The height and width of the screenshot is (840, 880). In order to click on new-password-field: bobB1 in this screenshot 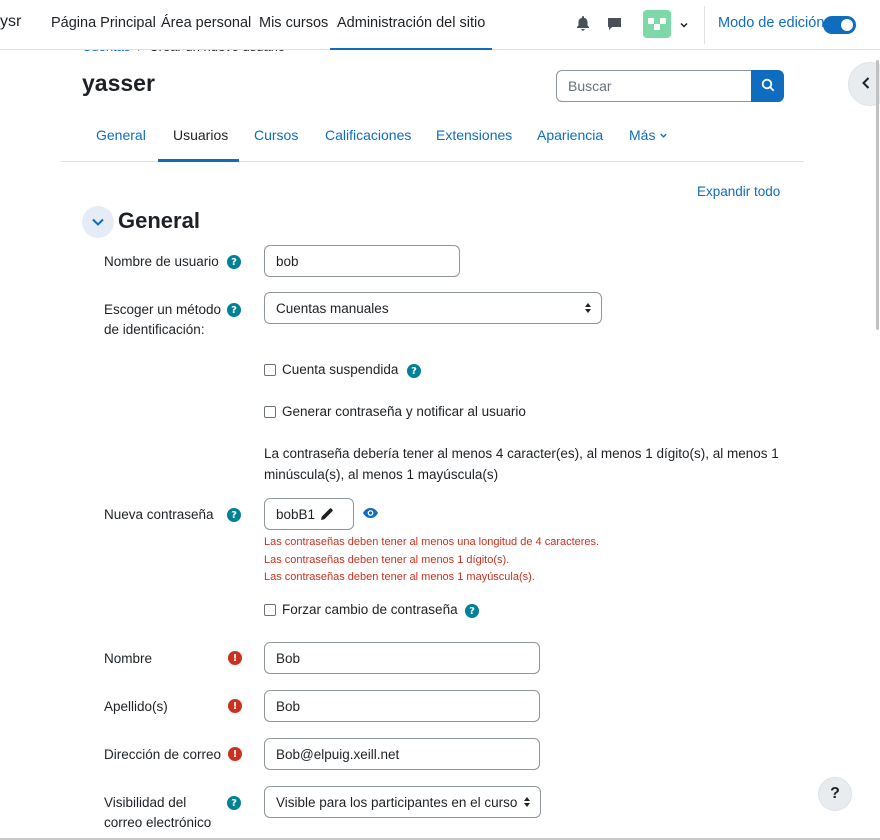, I will do `click(309, 514)`.